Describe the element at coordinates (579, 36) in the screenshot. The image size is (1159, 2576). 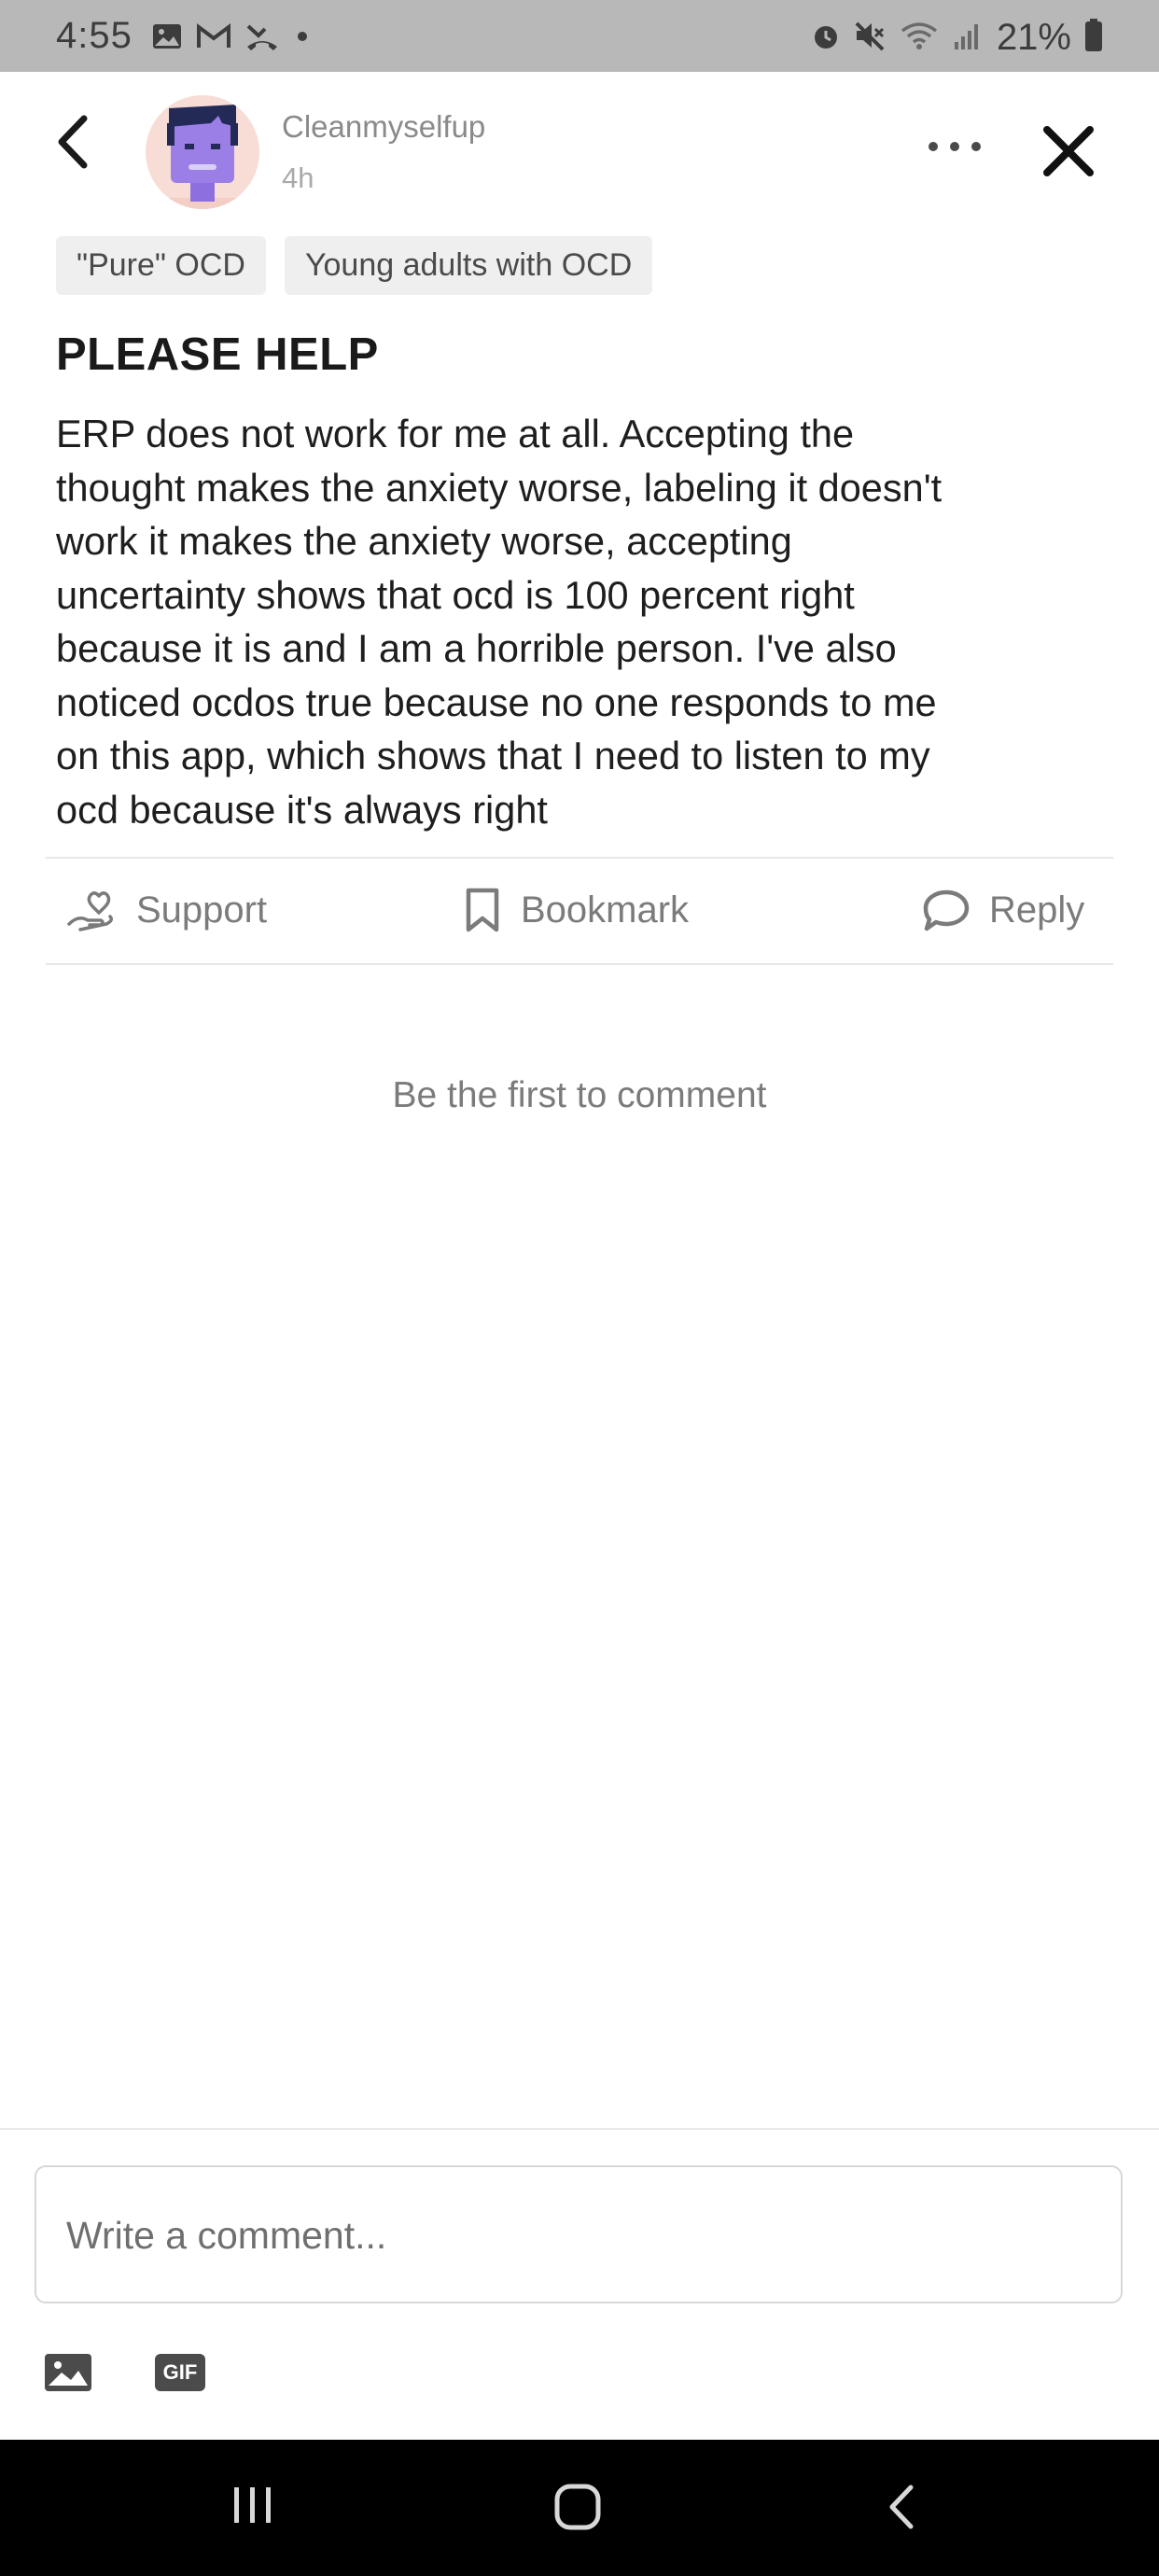
I see `status-bar: 4:55 21%` at that location.